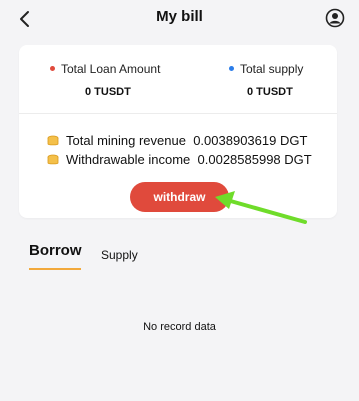  Describe the element at coordinates (179, 327) in the screenshot. I see `empty-records-message: No record data` at that location.